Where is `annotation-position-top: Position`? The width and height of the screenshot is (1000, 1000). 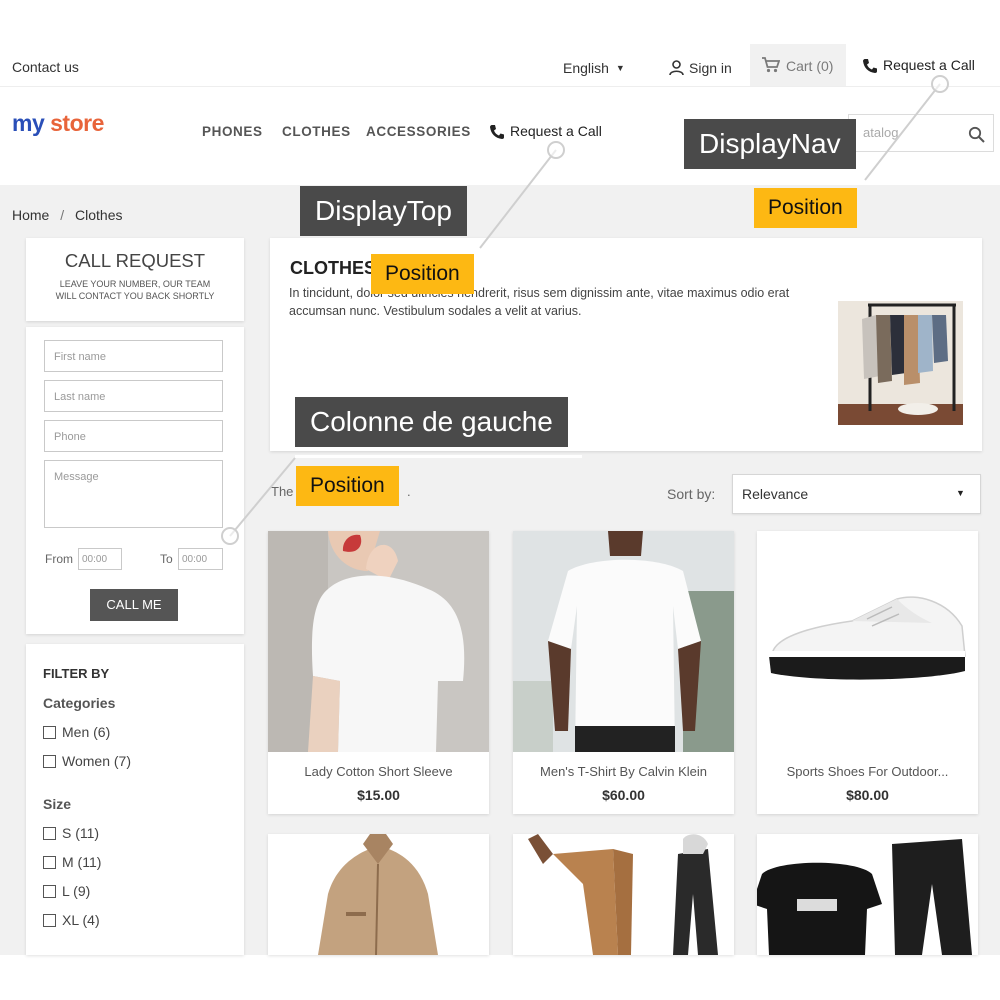
annotation-position-top: Position is located at coordinates (422, 274).